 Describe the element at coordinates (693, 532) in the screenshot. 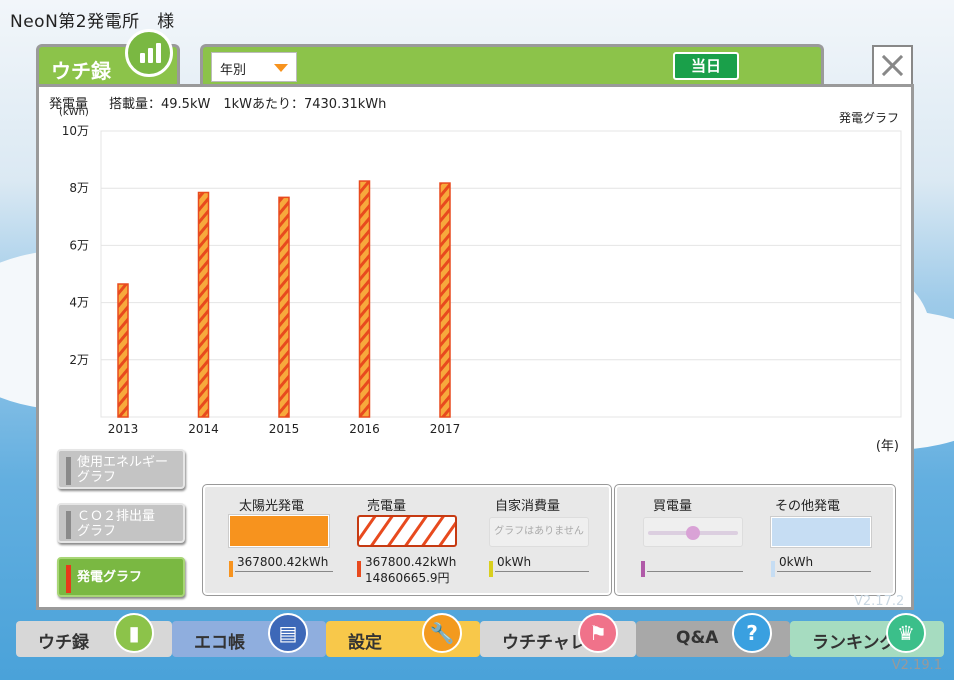

I see `legend-bought-swatch` at that location.